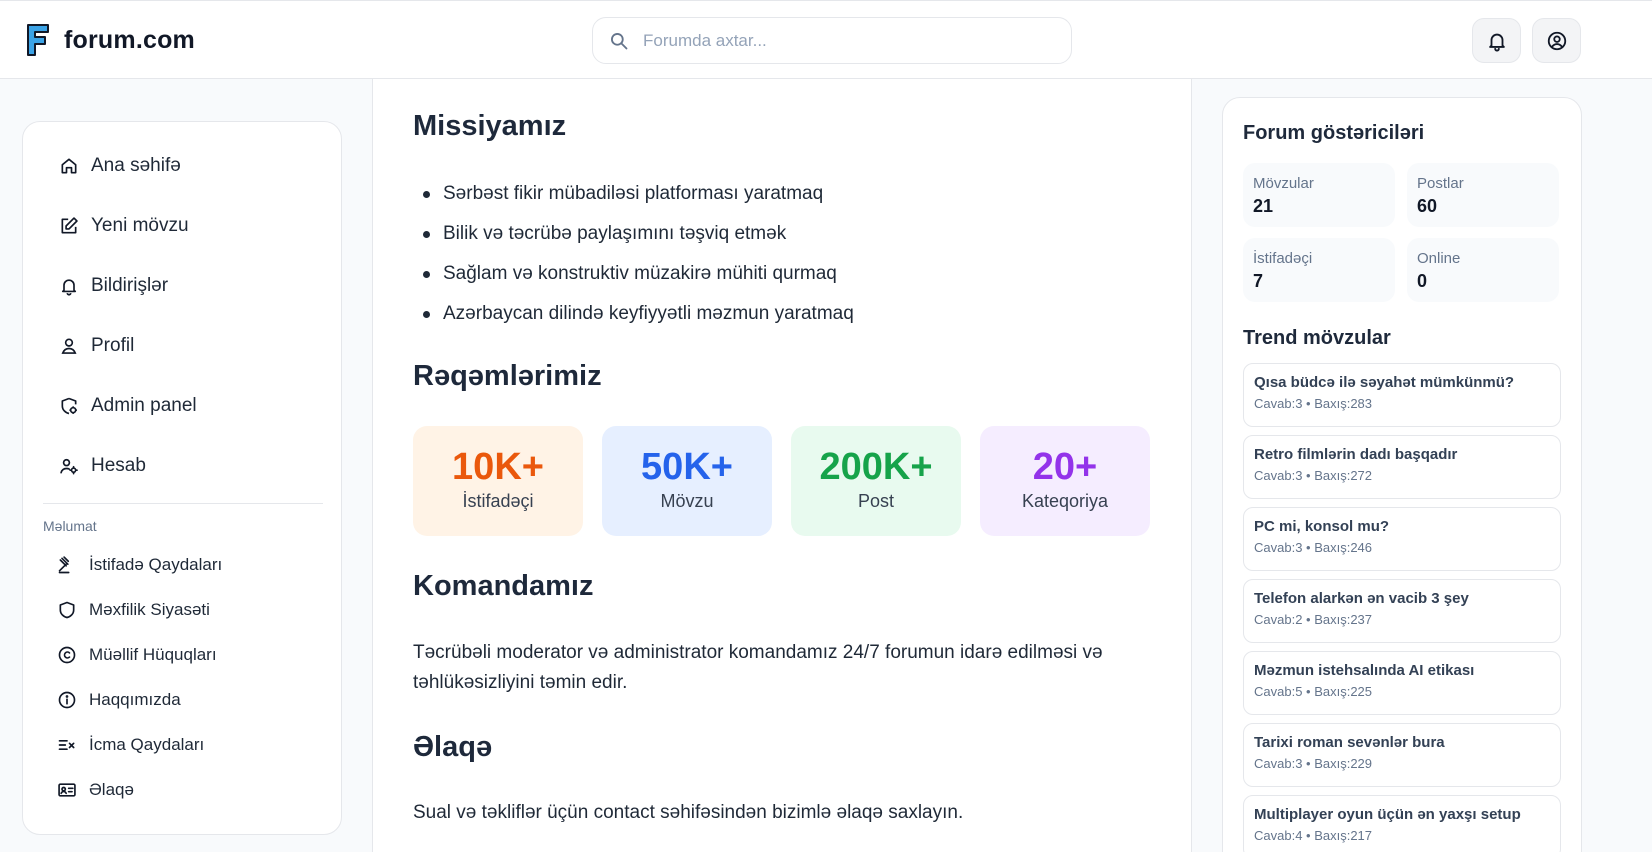 The image size is (1652, 852). Describe the element at coordinates (1319, 270) in the screenshot. I see `forum-stat-users: İstifadəçi 7` at that location.